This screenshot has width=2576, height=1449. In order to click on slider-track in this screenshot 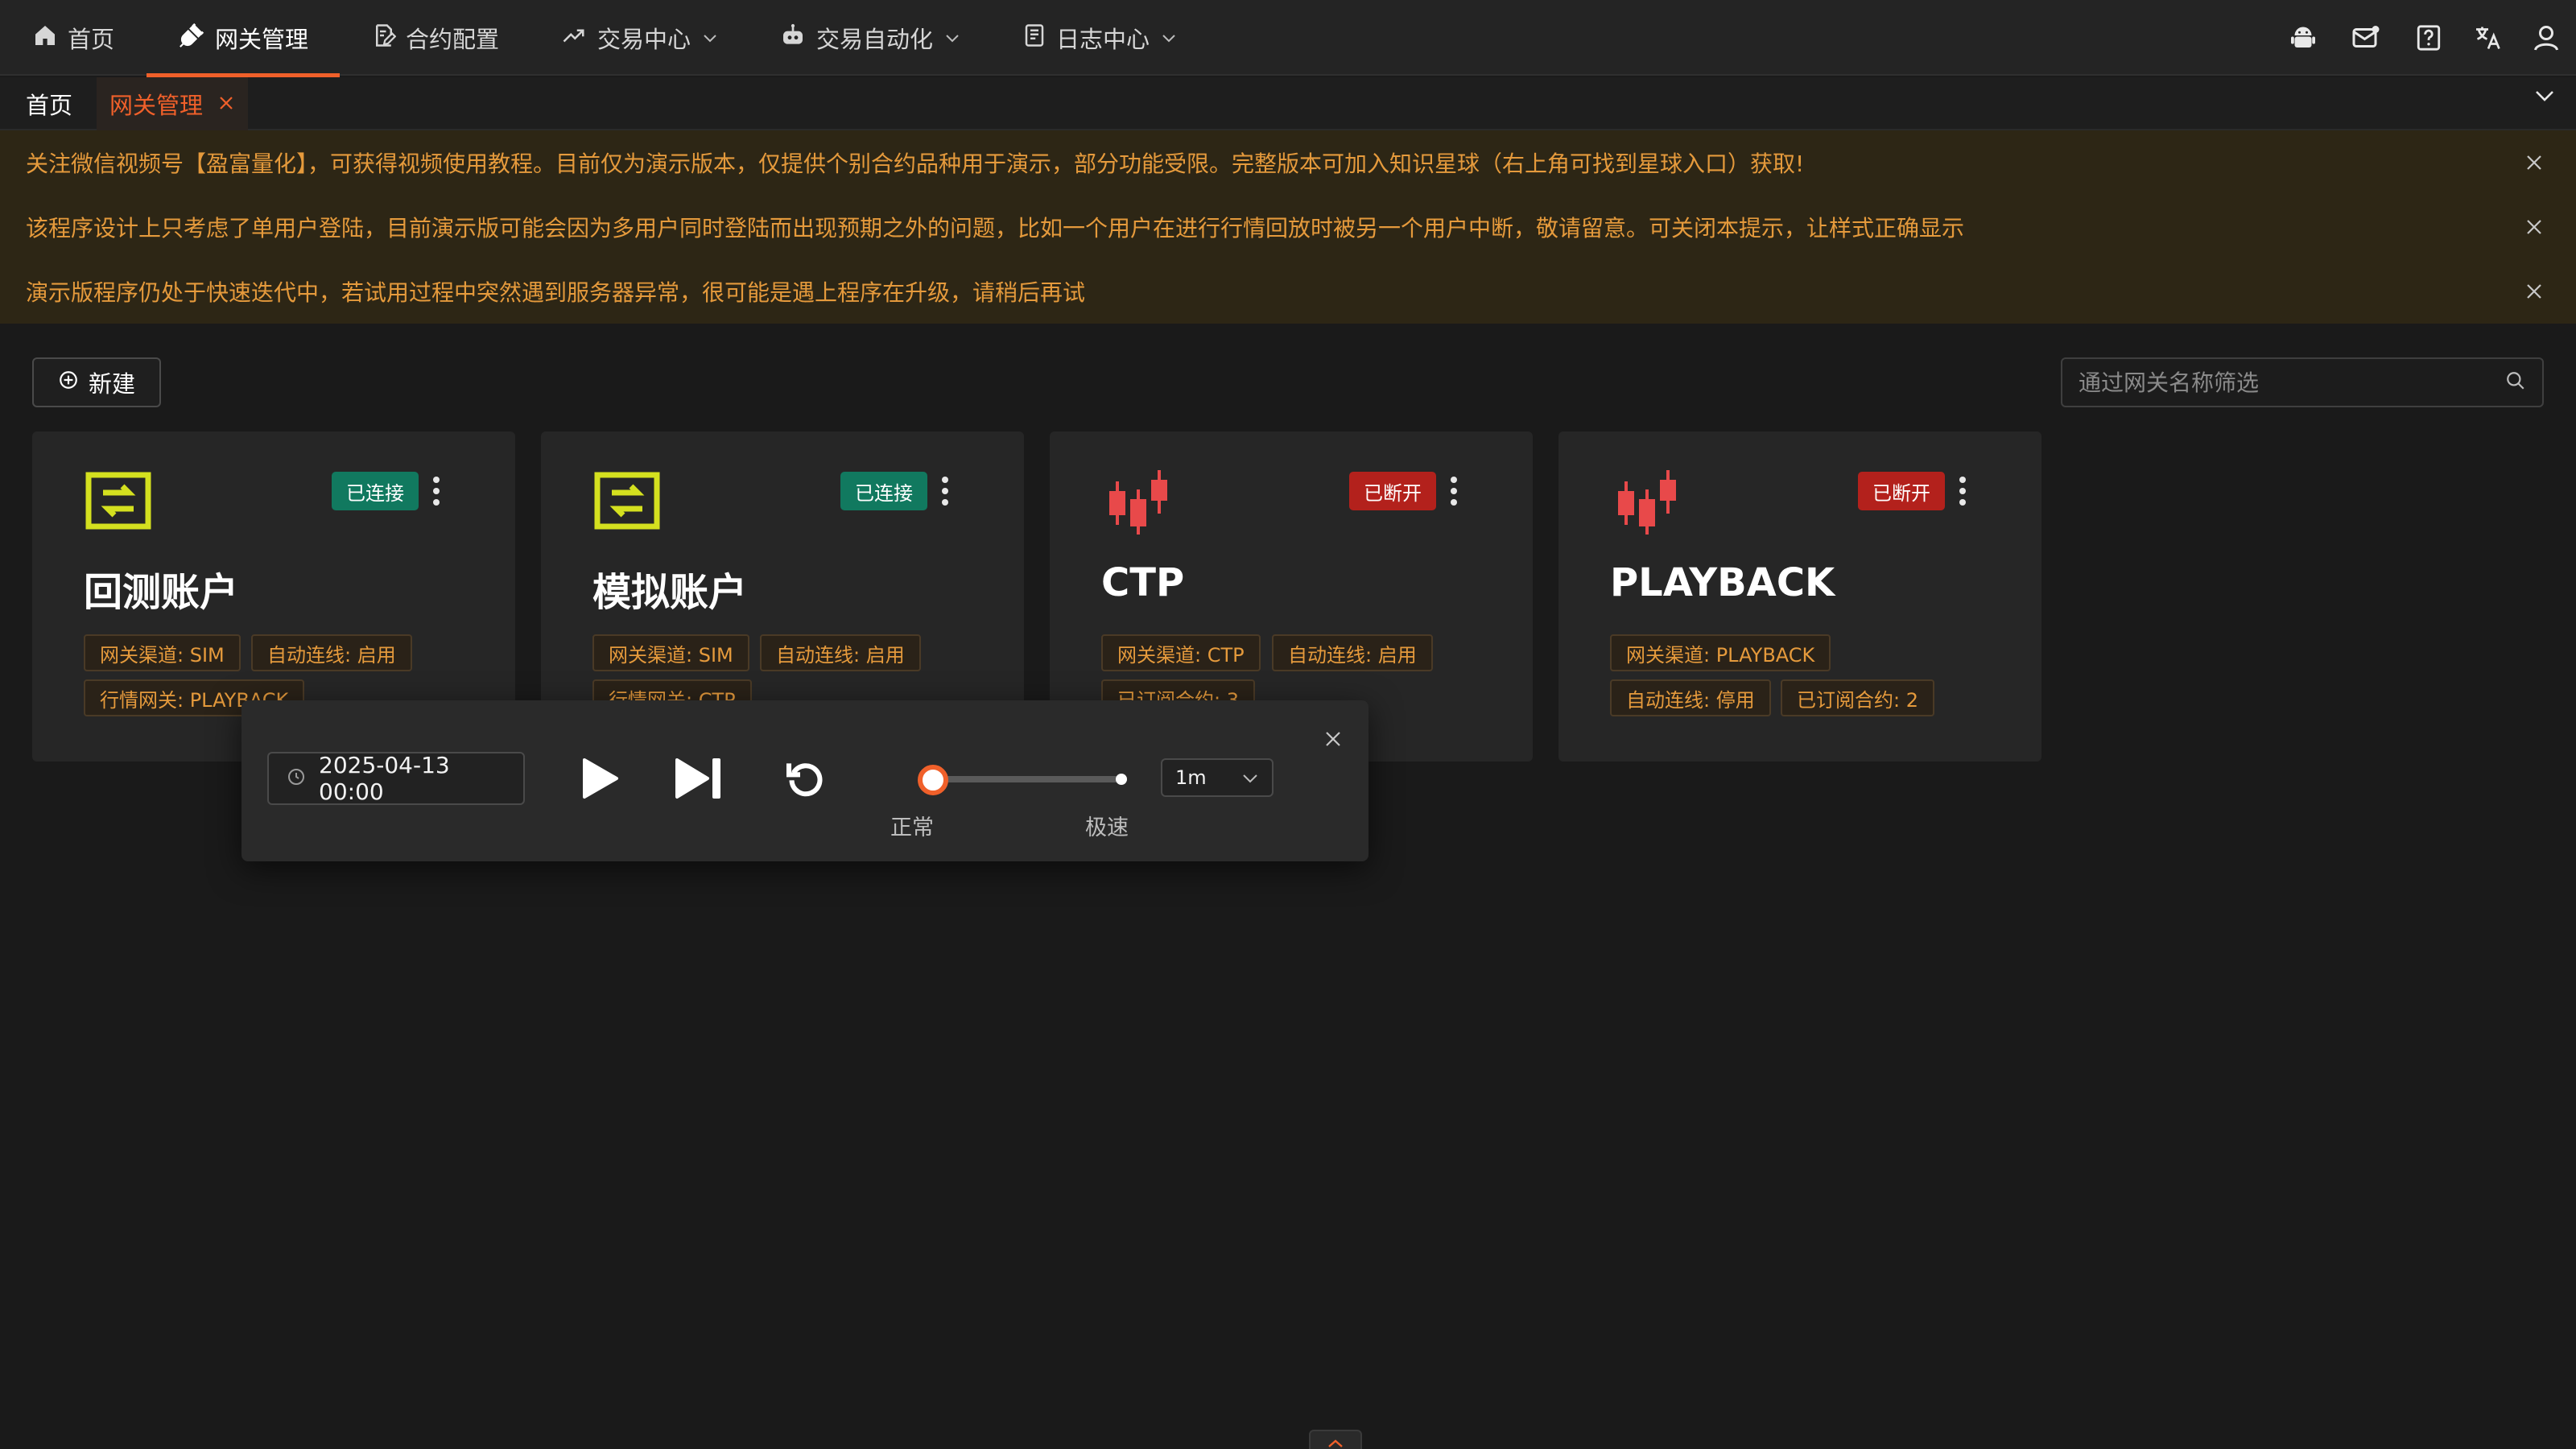, I will do `click(1031, 779)`.